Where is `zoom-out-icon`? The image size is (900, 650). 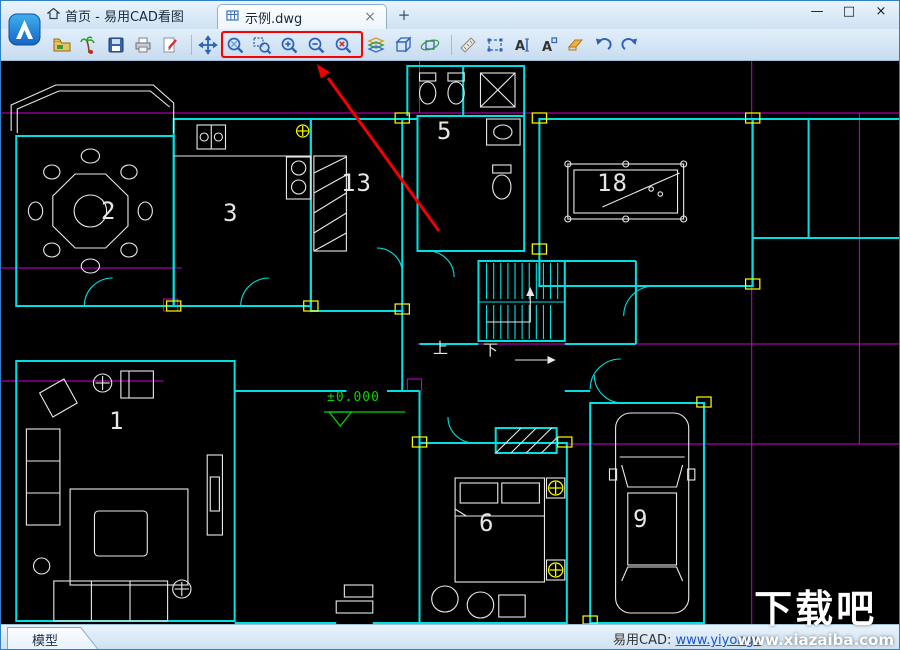
zoom-out-icon is located at coordinates (316, 45).